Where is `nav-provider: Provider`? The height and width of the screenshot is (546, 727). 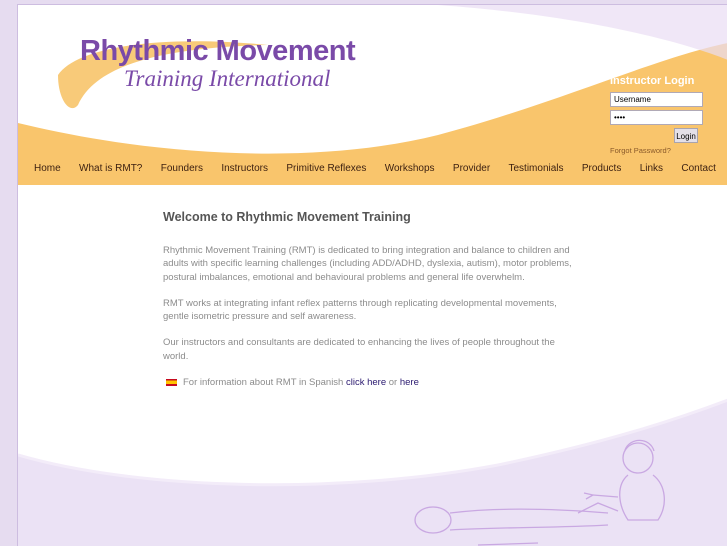 nav-provider: Provider is located at coordinates (471, 170).